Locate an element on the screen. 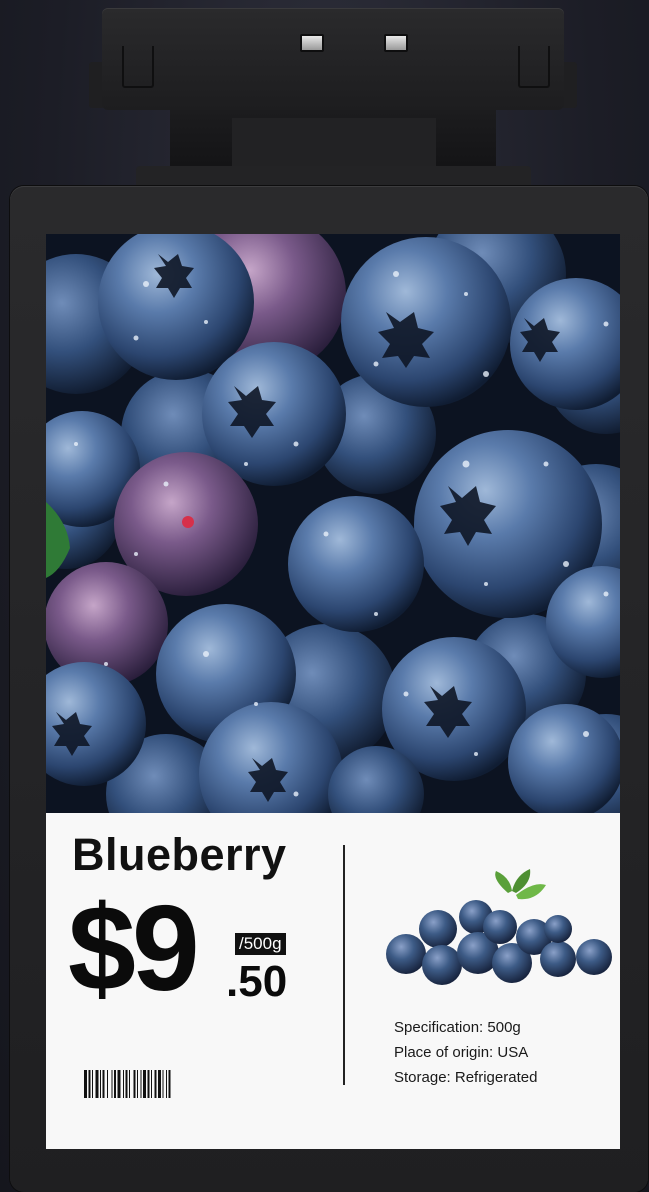 This screenshot has height=1192, width=649. barcode is located at coordinates (127, 1084).